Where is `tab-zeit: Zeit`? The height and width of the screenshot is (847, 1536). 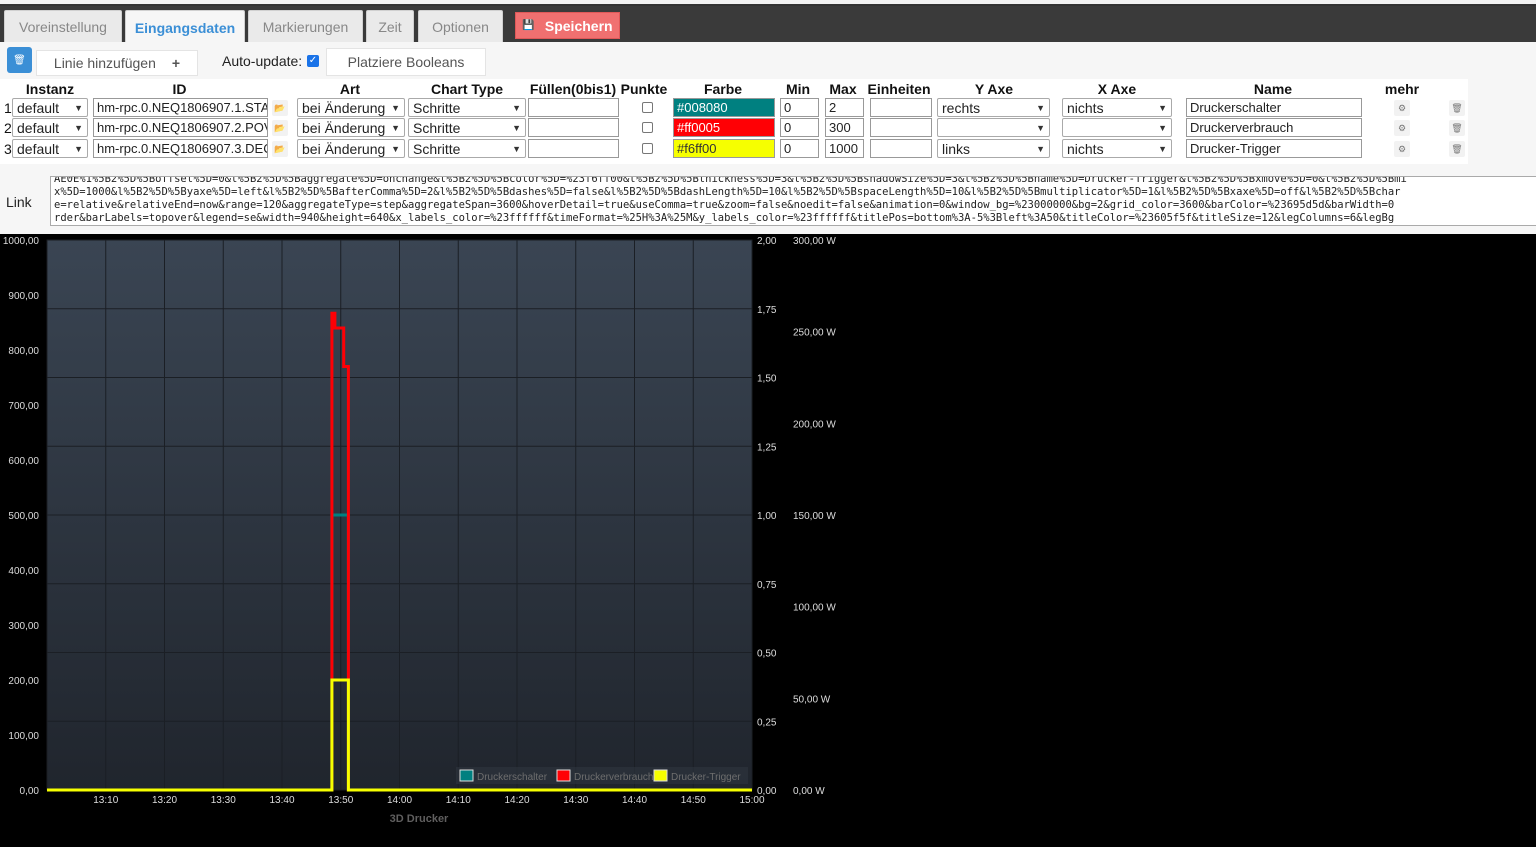 tab-zeit: Zeit is located at coordinates (390, 26).